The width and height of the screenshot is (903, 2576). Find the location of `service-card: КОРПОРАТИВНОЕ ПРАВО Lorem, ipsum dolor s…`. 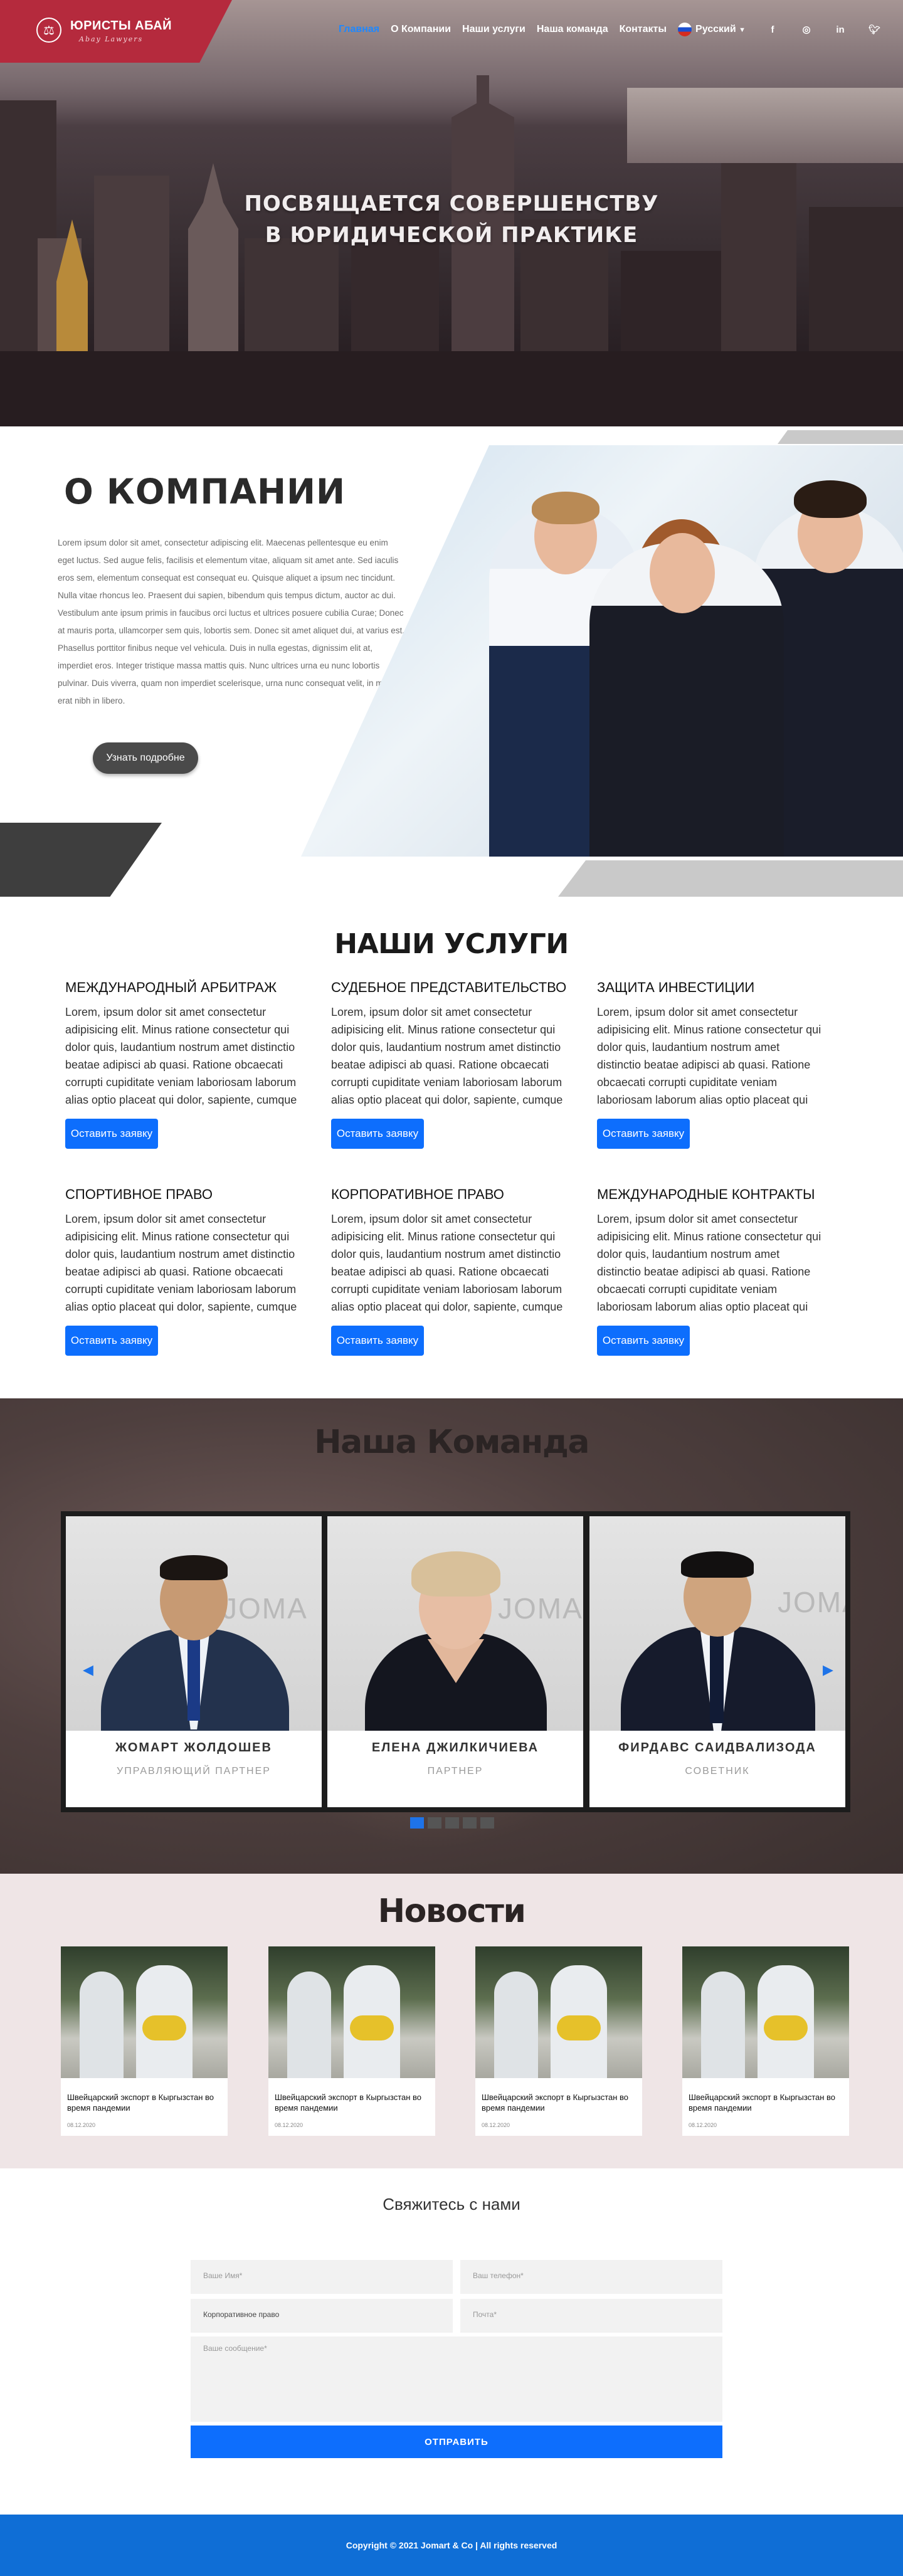

service-card: КОРПОРАТИВНОЕ ПРАВО Lorem, ipsum dolor s… is located at coordinates (449, 1271).